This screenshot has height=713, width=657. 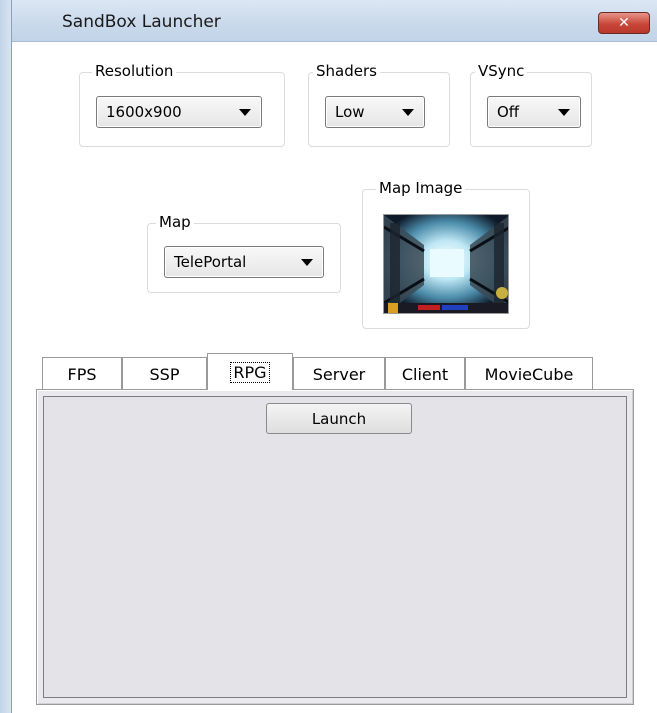 I want to click on tab-label: RPG, so click(x=250, y=372).